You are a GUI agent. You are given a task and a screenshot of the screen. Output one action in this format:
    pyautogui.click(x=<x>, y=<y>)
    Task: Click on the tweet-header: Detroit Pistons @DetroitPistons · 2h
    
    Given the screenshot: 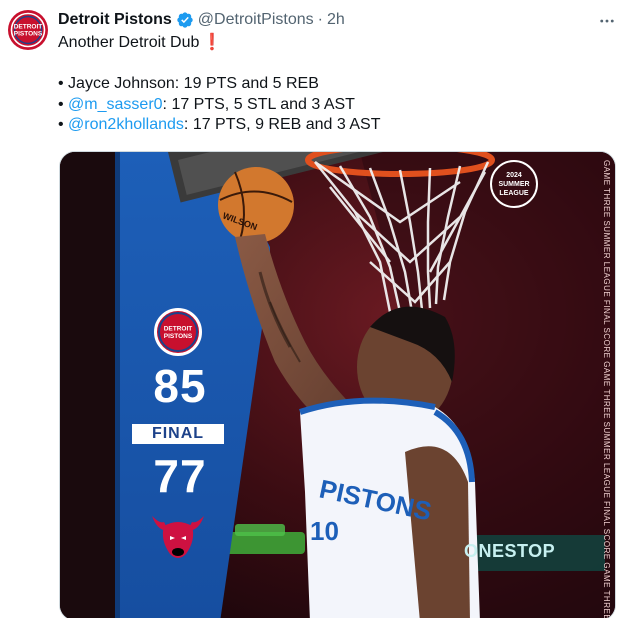 What is the action you would take?
    pyautogui.click(x=201, y=20)
    